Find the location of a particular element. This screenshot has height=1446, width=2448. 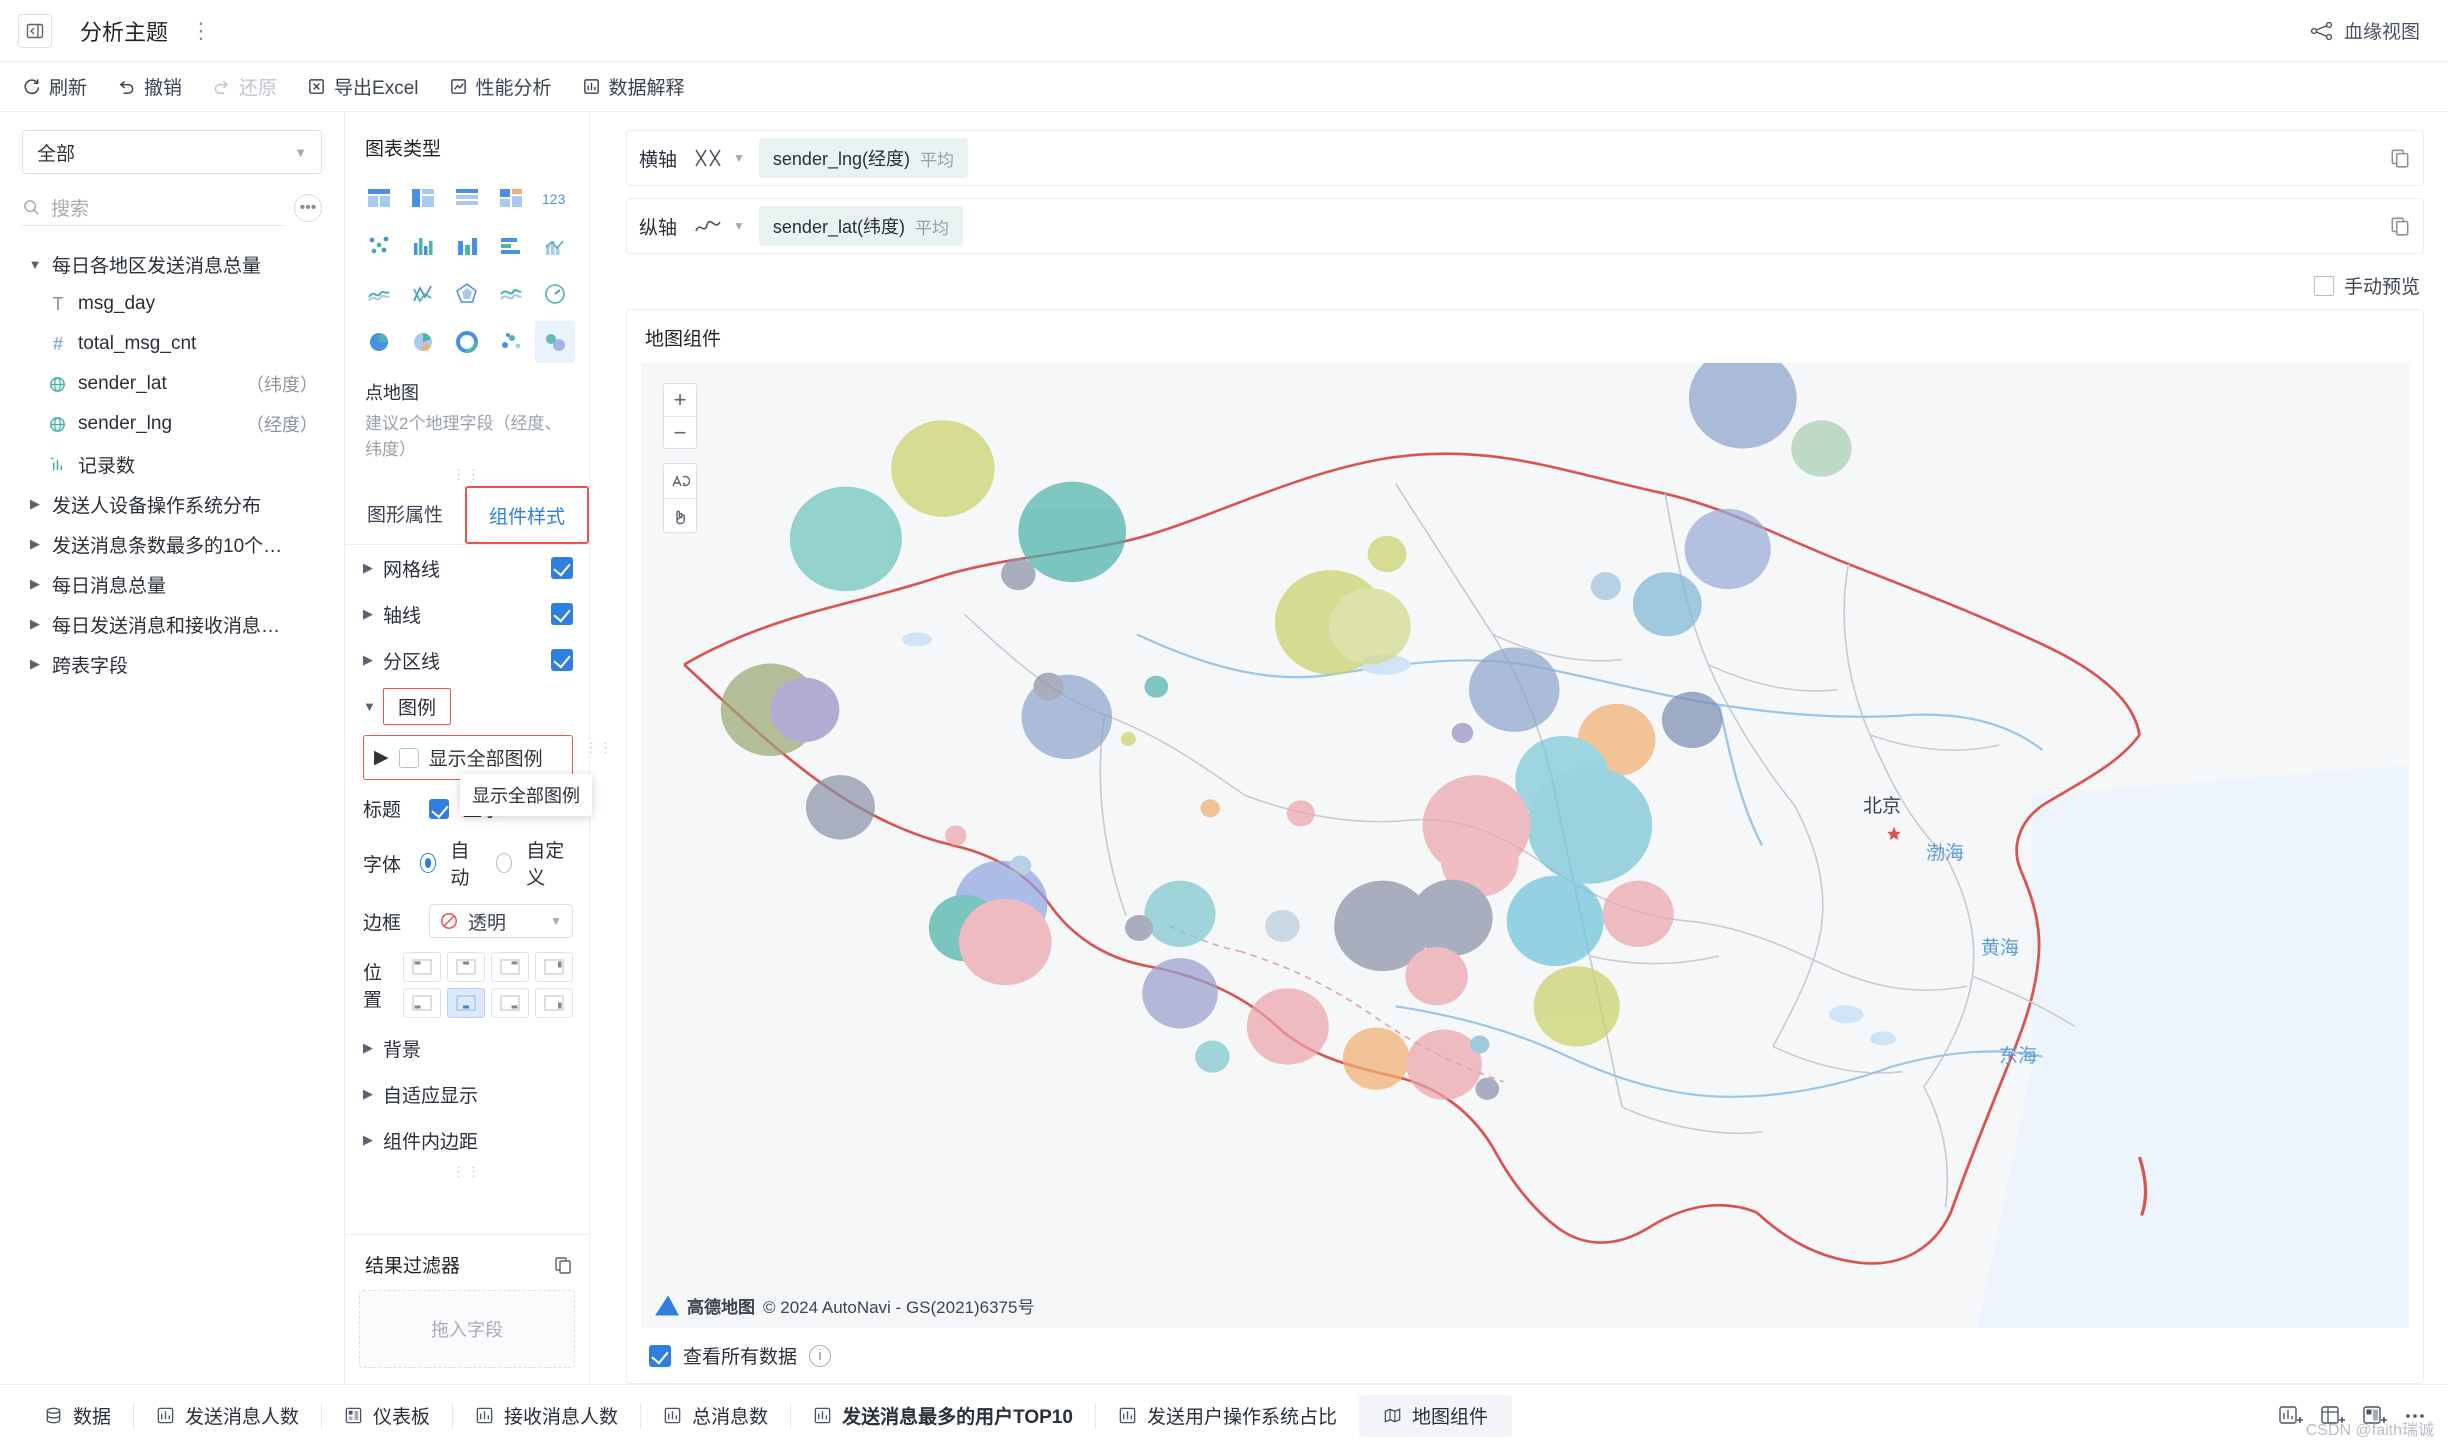

x-axis-field-pill: sender_lng(经度) 平均 is located at coordinates (863, 158).